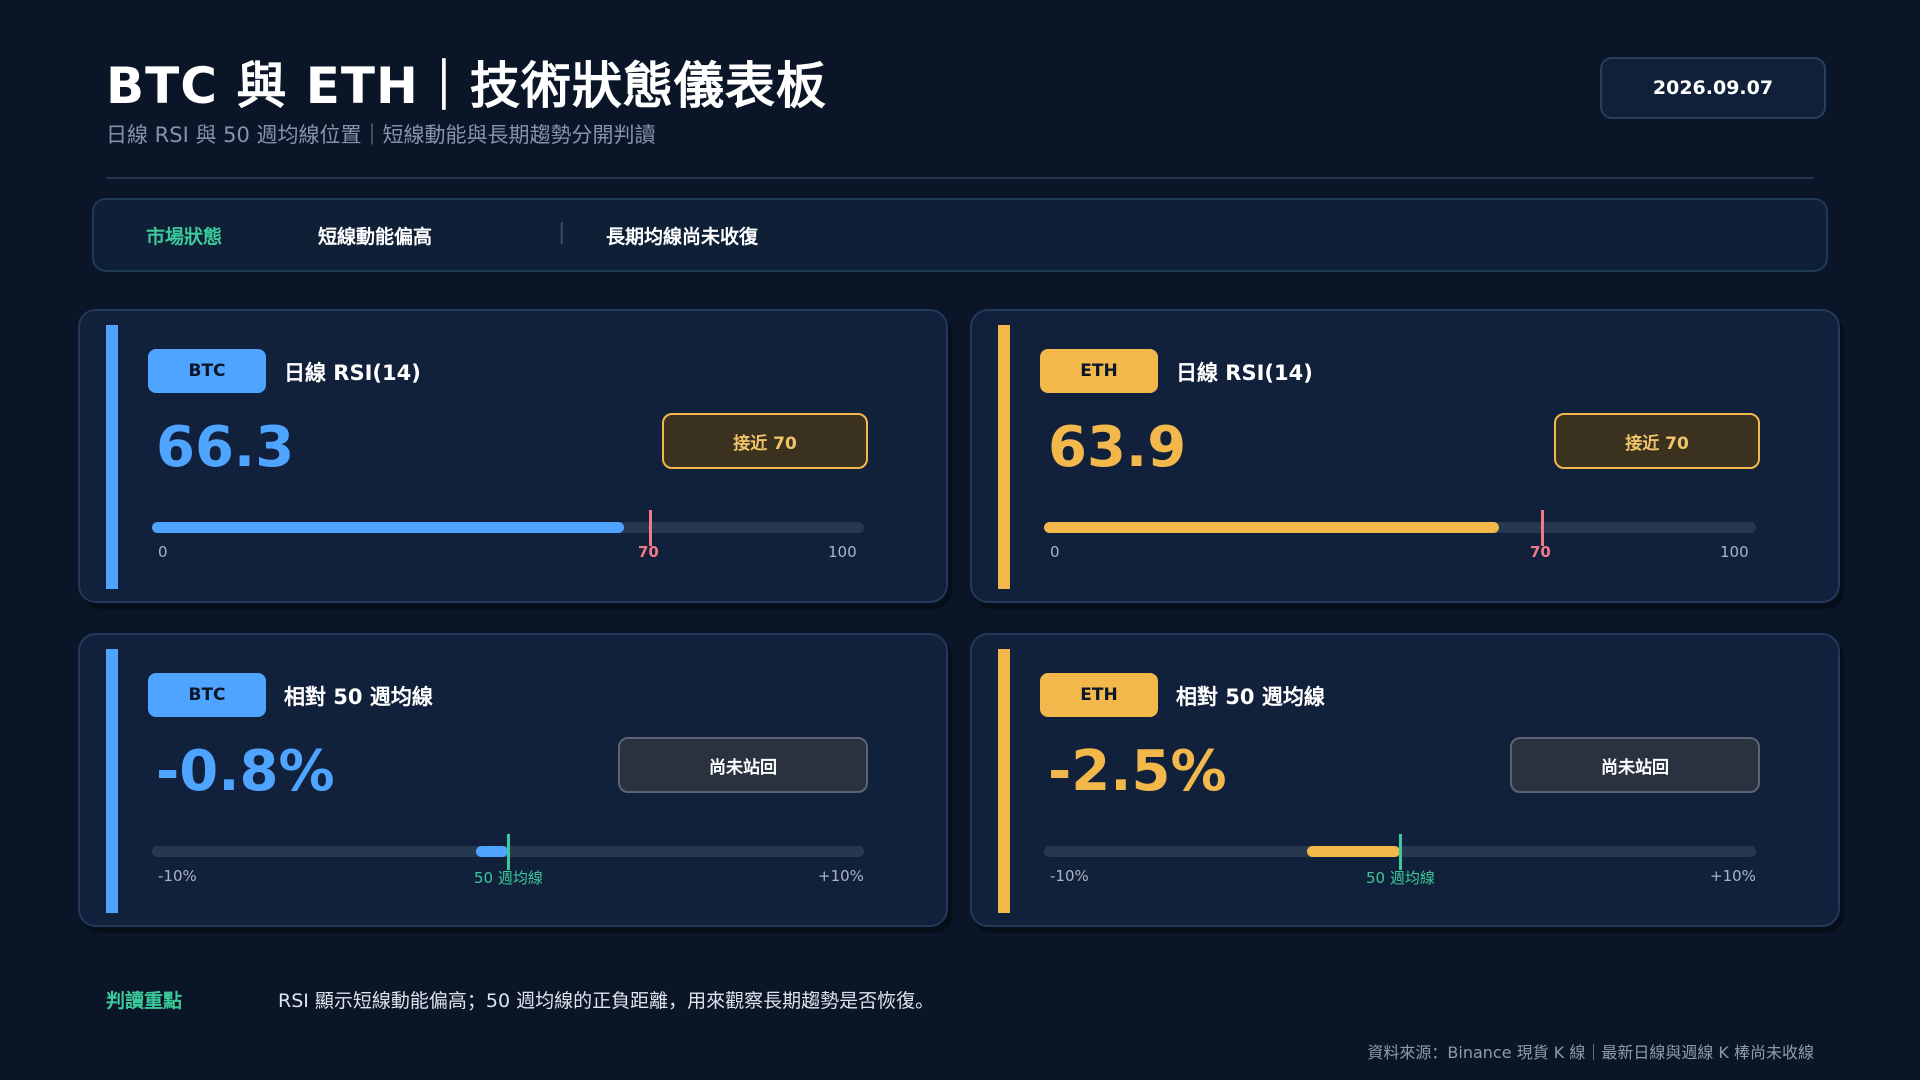 The height and width of the screenshot is (1080, 1920). I want to click on eth-ma-fill, so click(1353, 851).